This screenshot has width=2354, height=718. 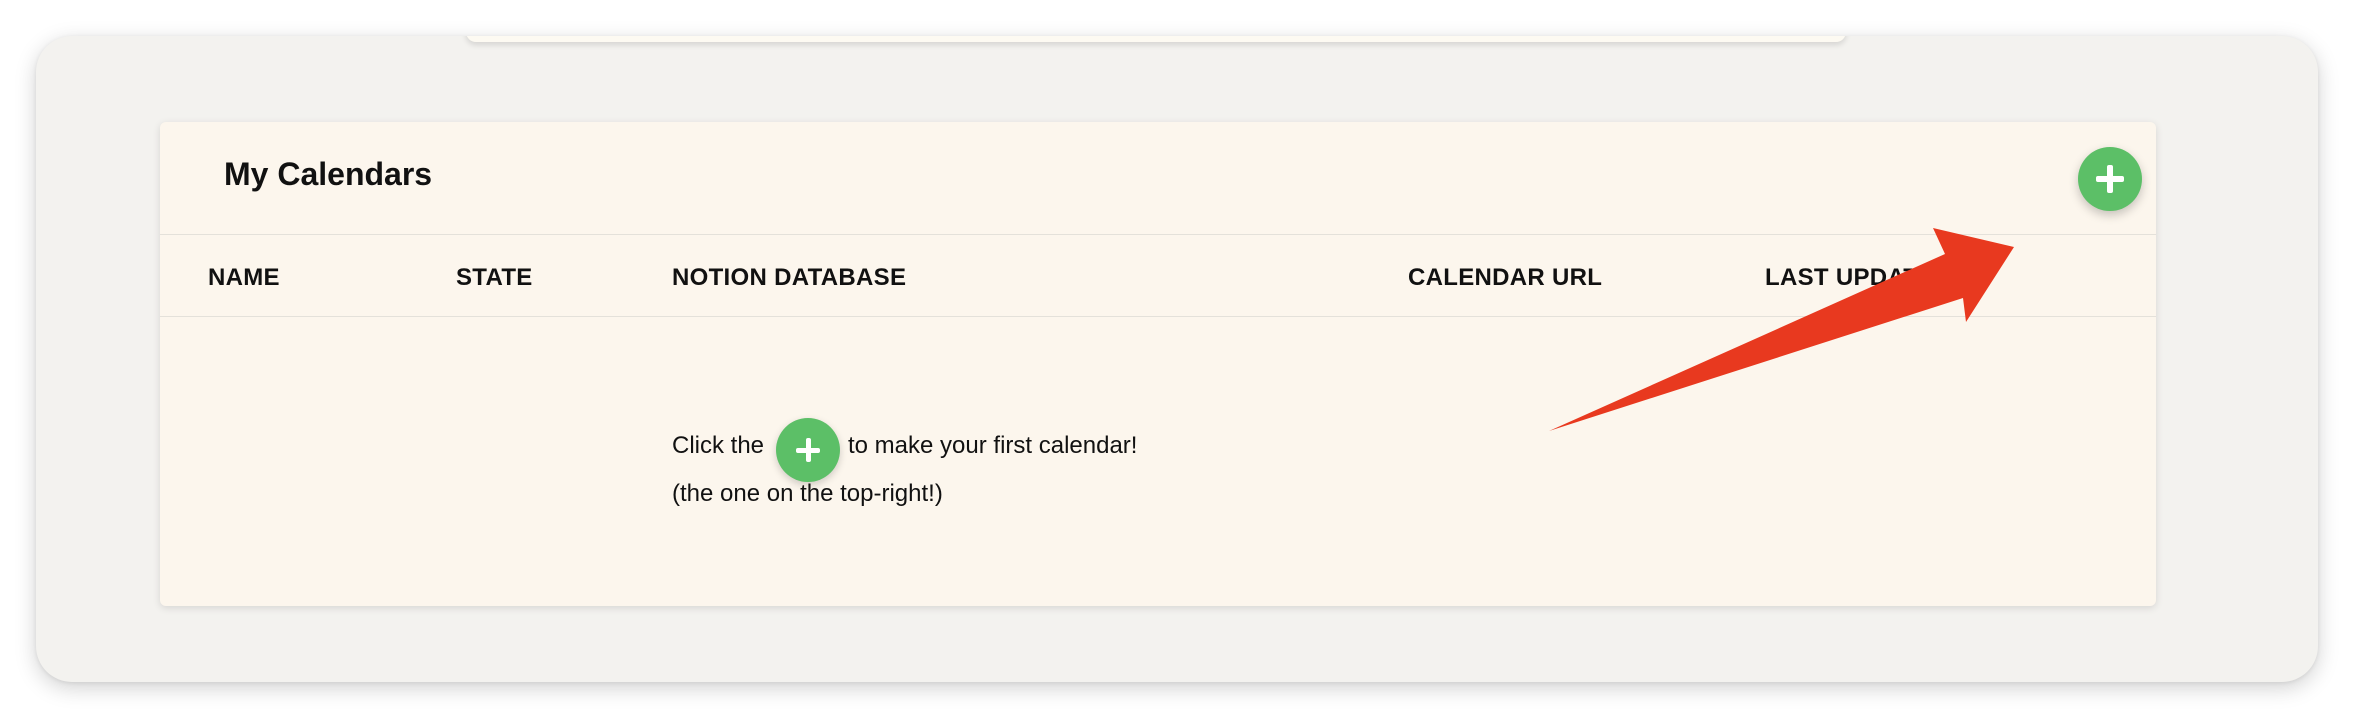 What do you see at coordinates (328, 174) in the screenshot?
I see `page-title: My Calendars` at bounding box center [328, 174].